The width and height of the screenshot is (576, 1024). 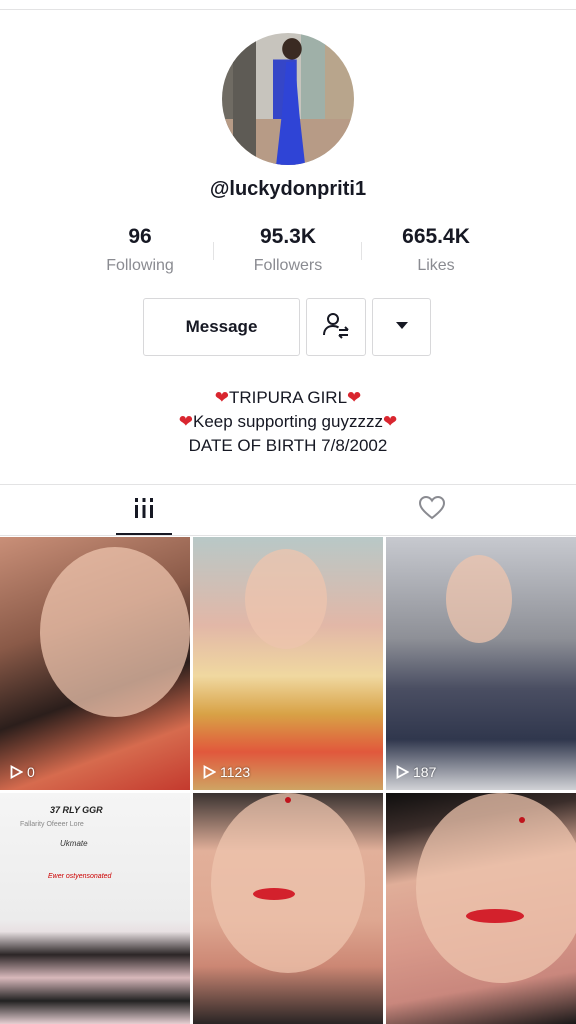 I want to click on bio-line-2-text: Keep supporting guyzzzz, so click(x=288, y=421).